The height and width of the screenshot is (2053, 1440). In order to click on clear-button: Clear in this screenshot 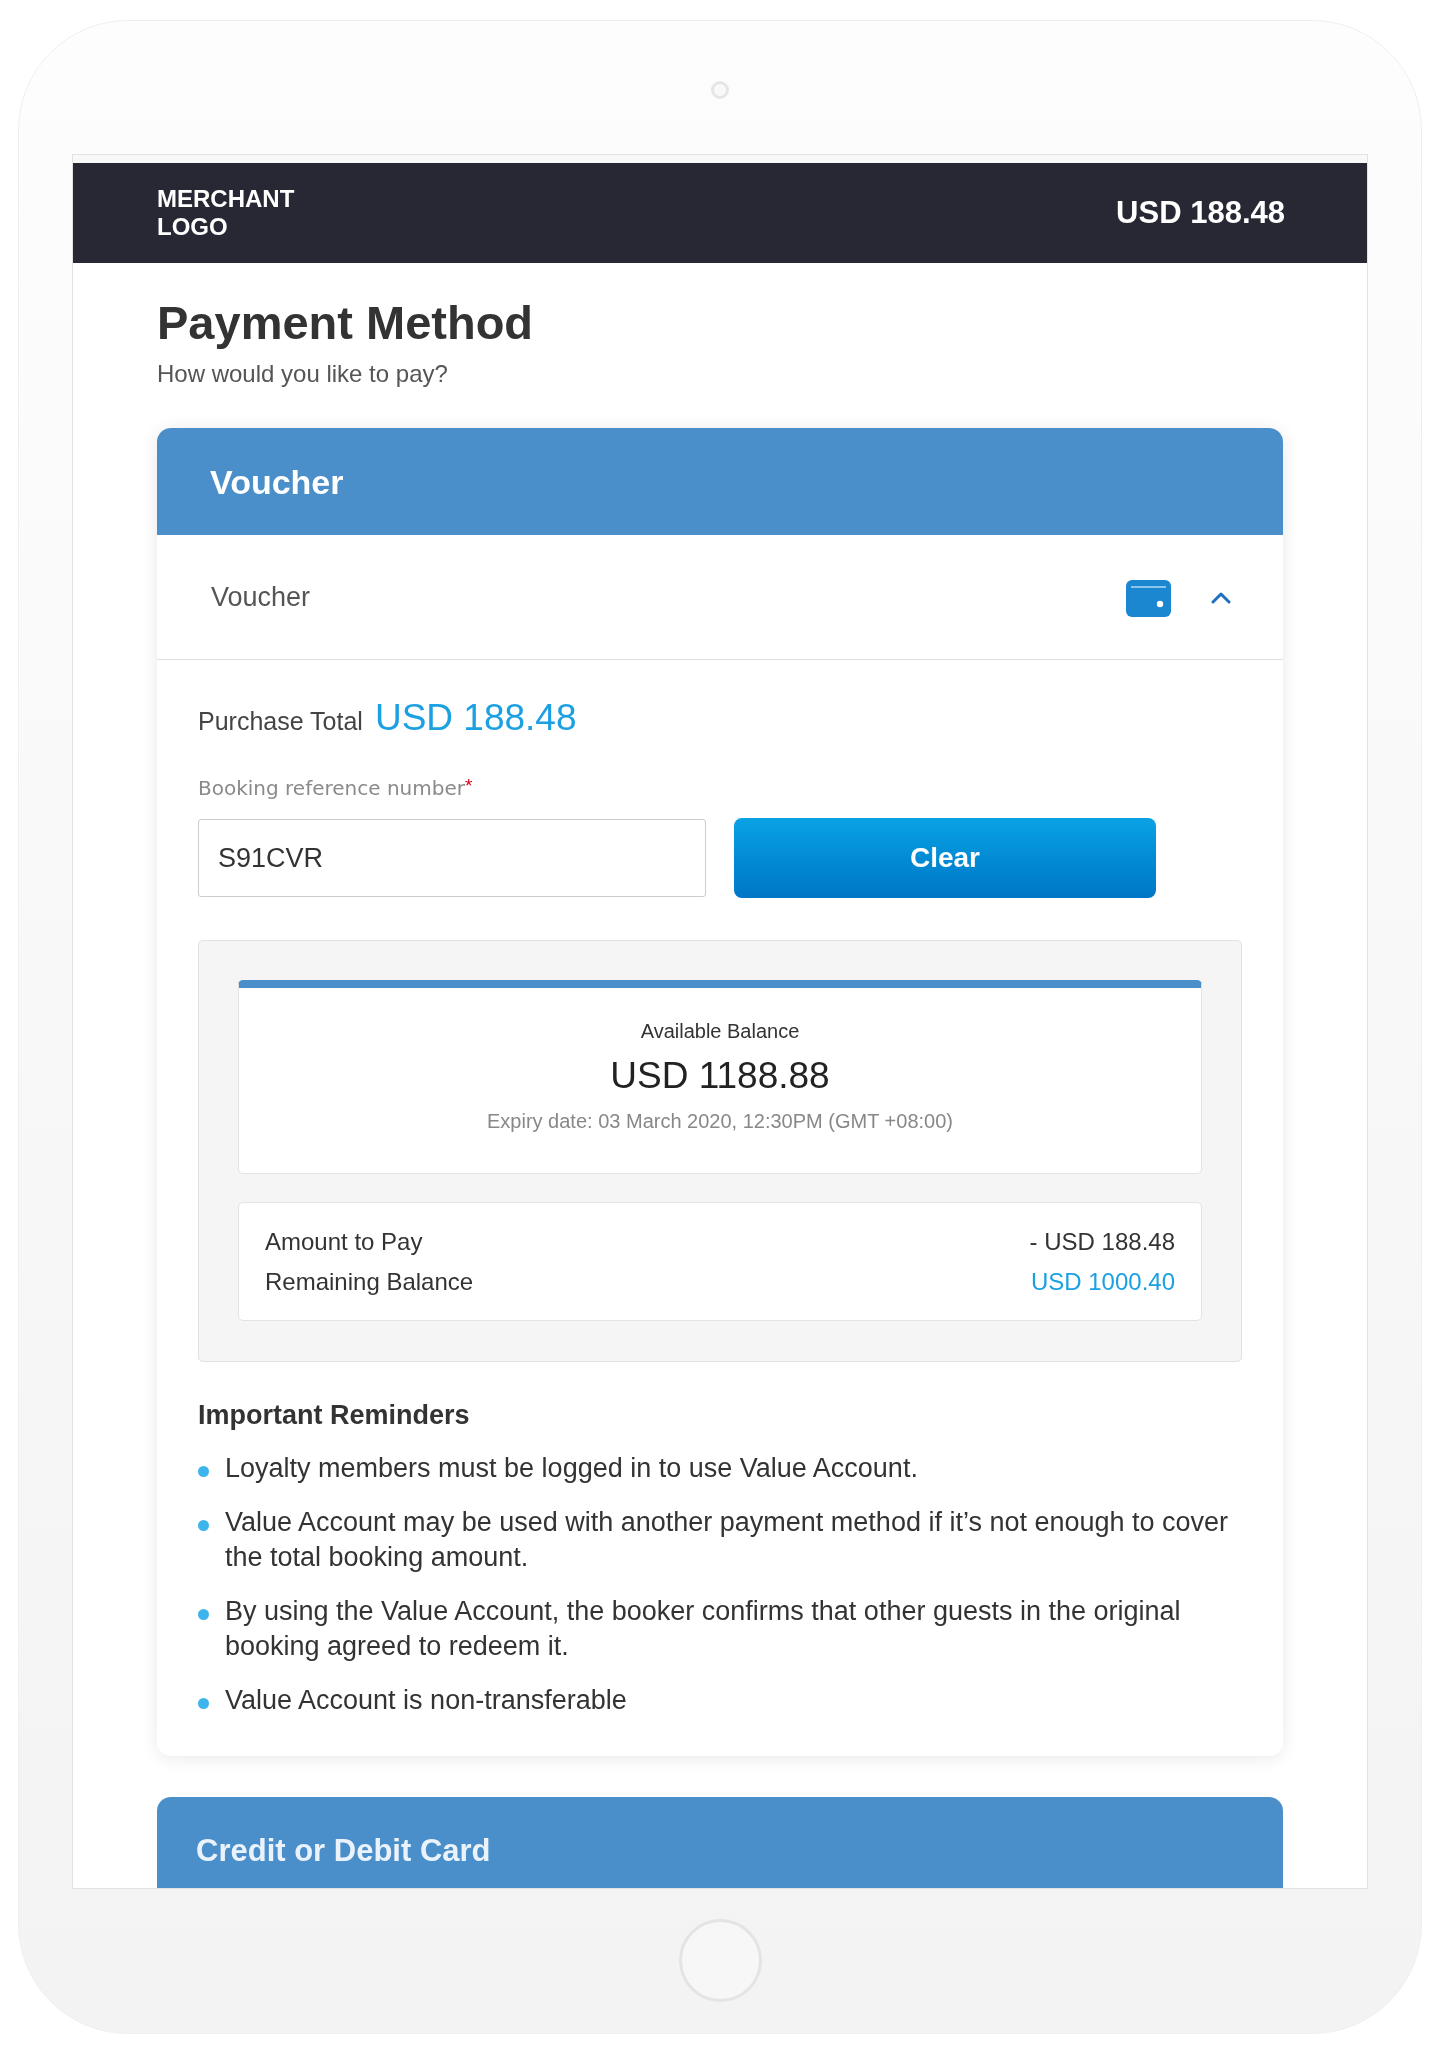, I will do `click(945, 858)`.